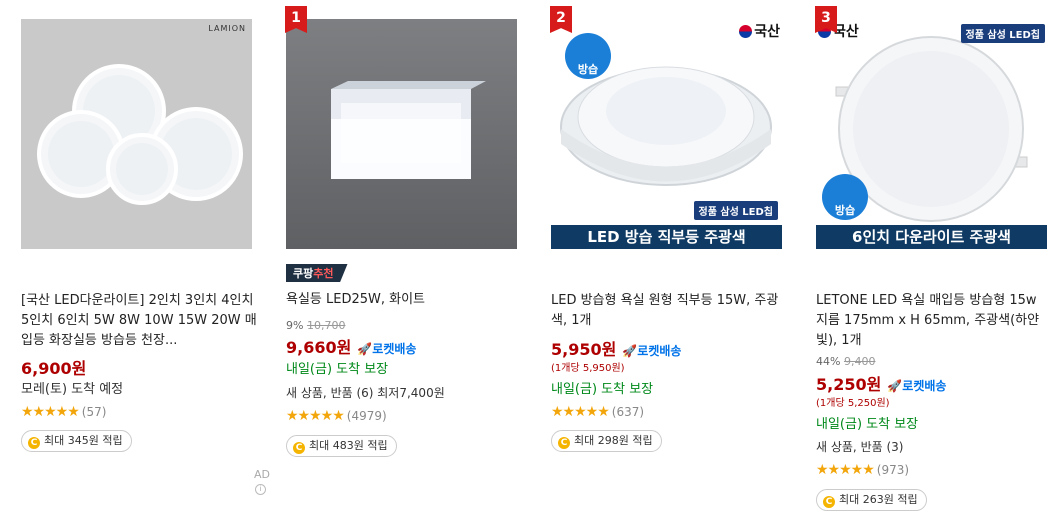  I want to click on rating-count: (973), so click(893, 470).